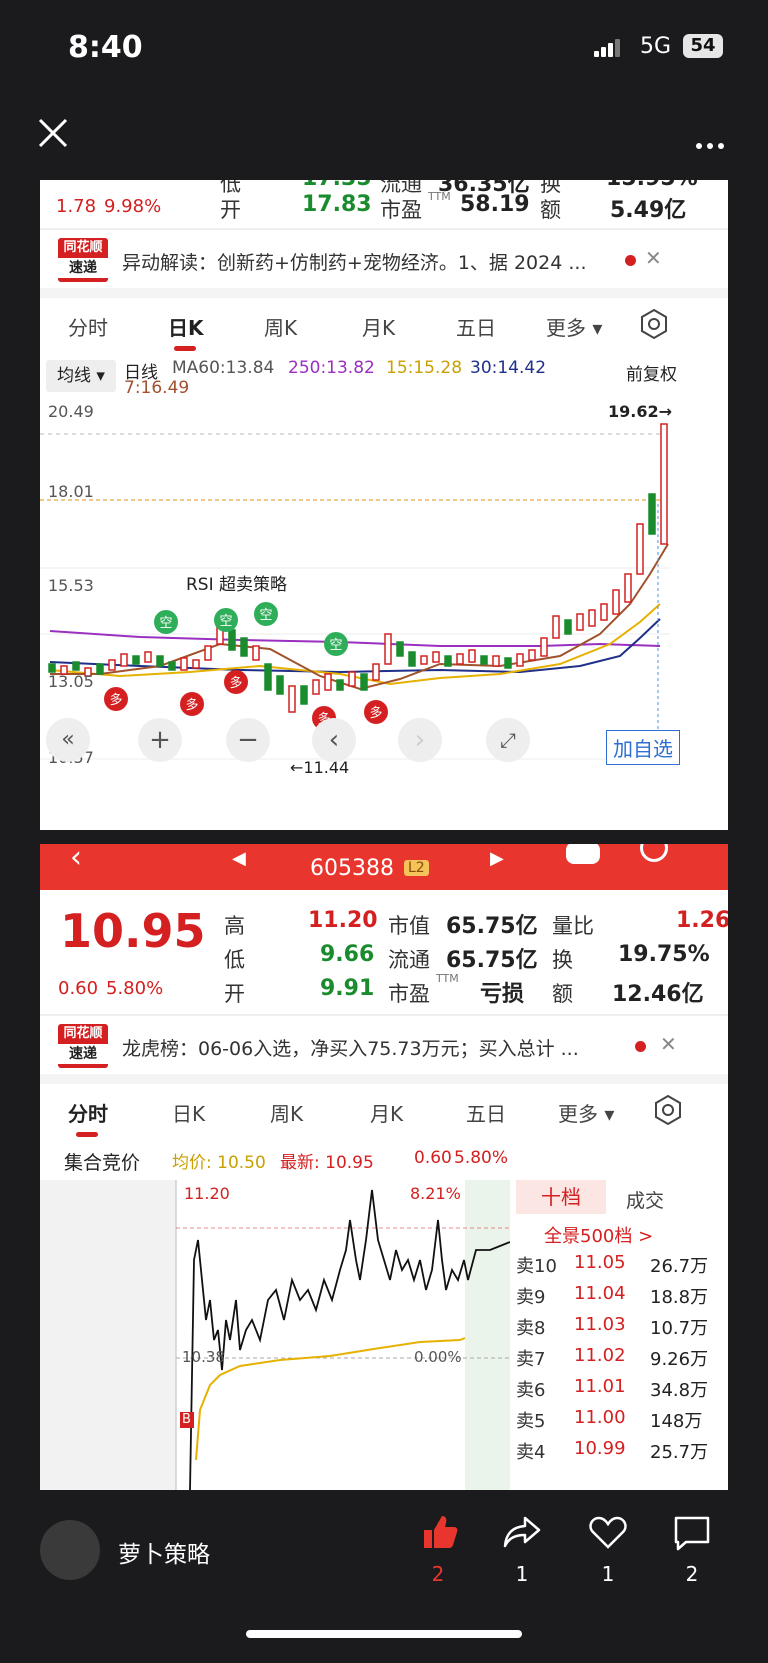  What do you see at coordinates (531, 1359) in the screenshot?
I see `order-book-level: 卖7` at bounding box center [531, 1359].